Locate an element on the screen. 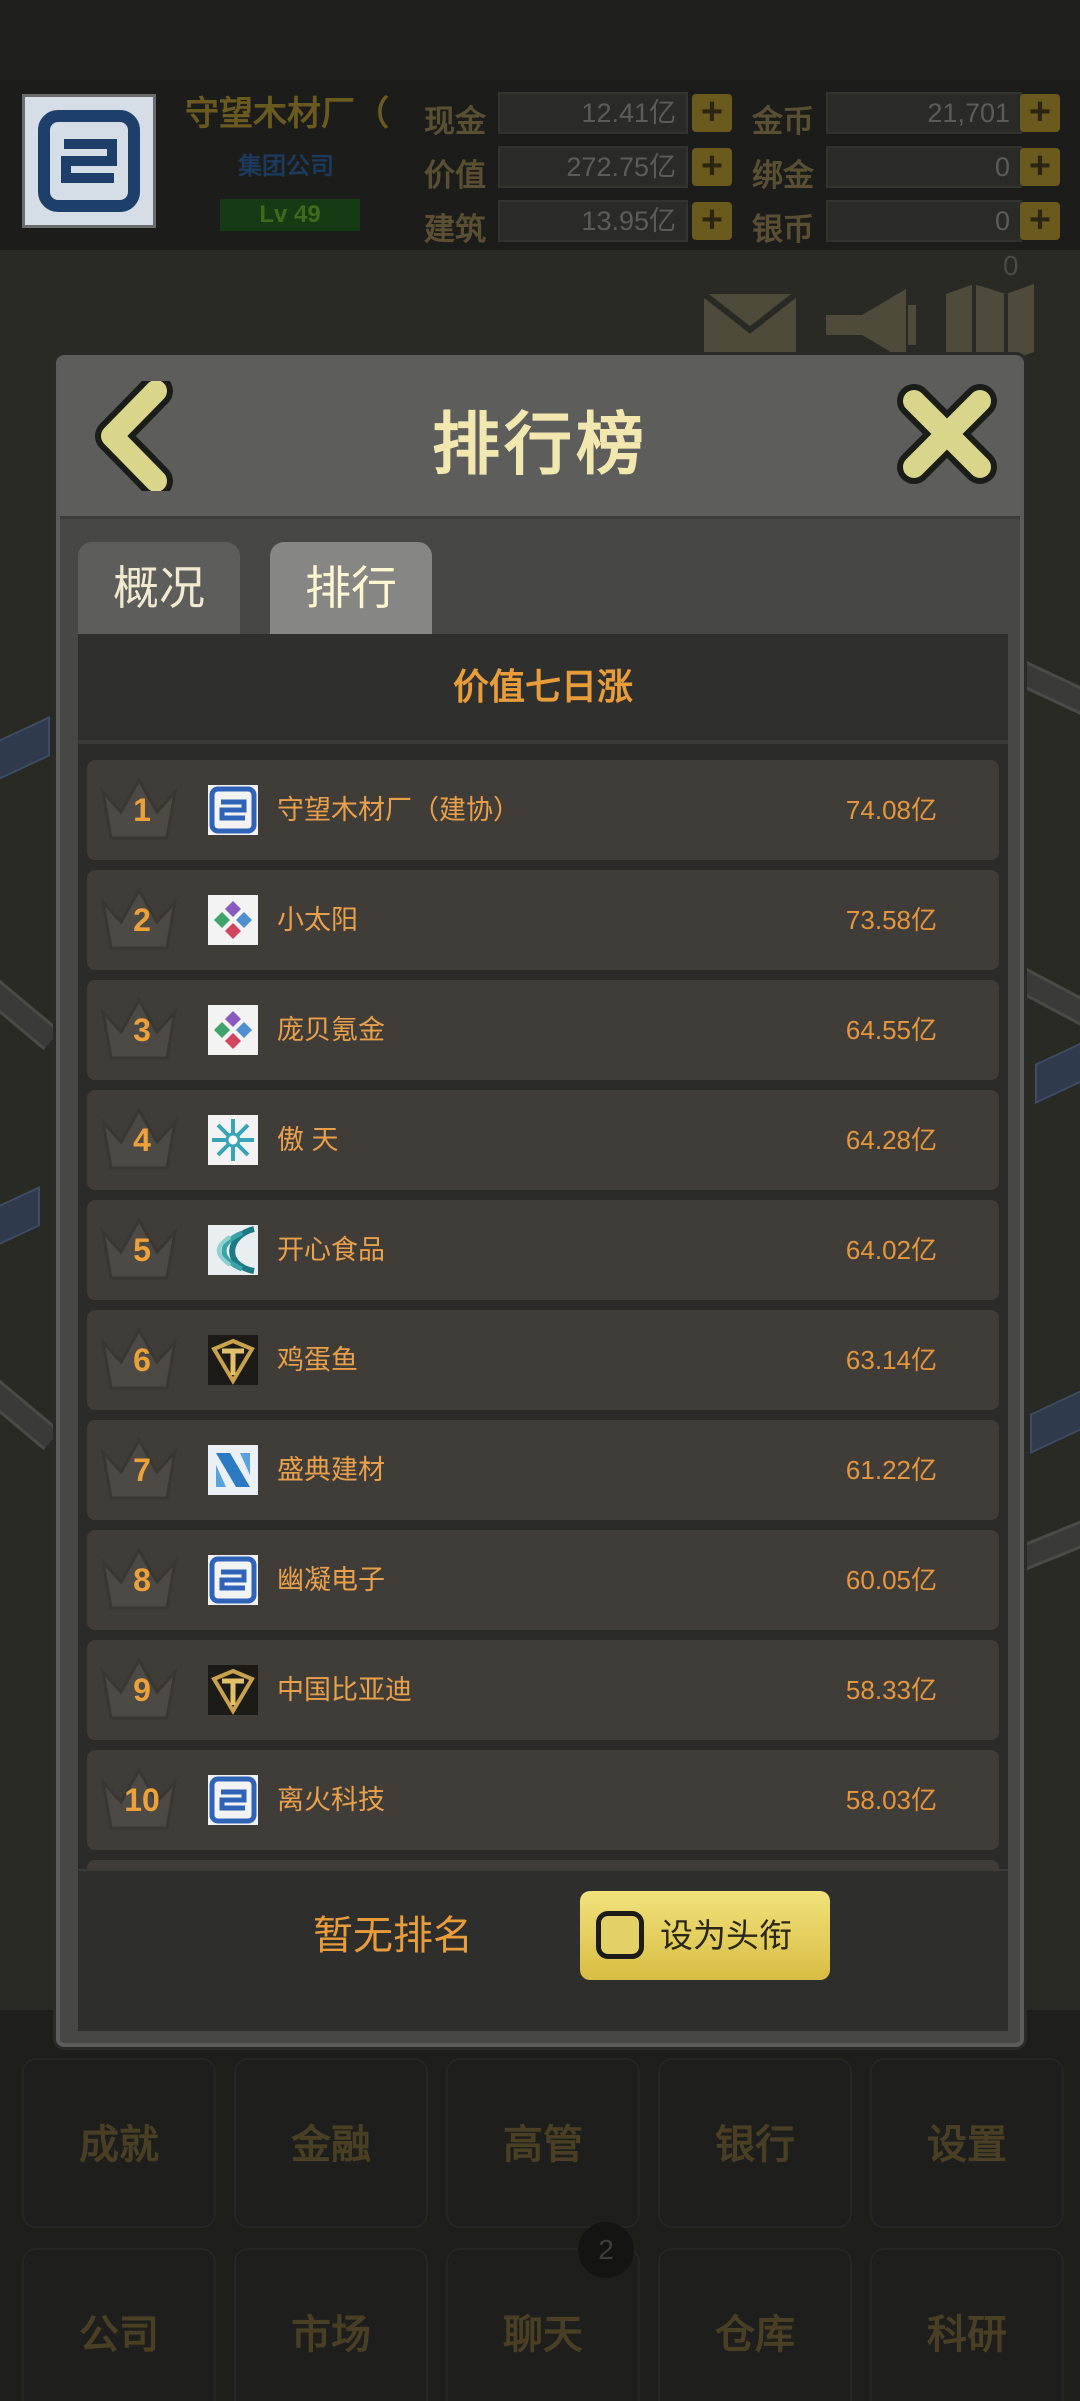  menu-company: 公司 is located at coordinates (119, 2324).